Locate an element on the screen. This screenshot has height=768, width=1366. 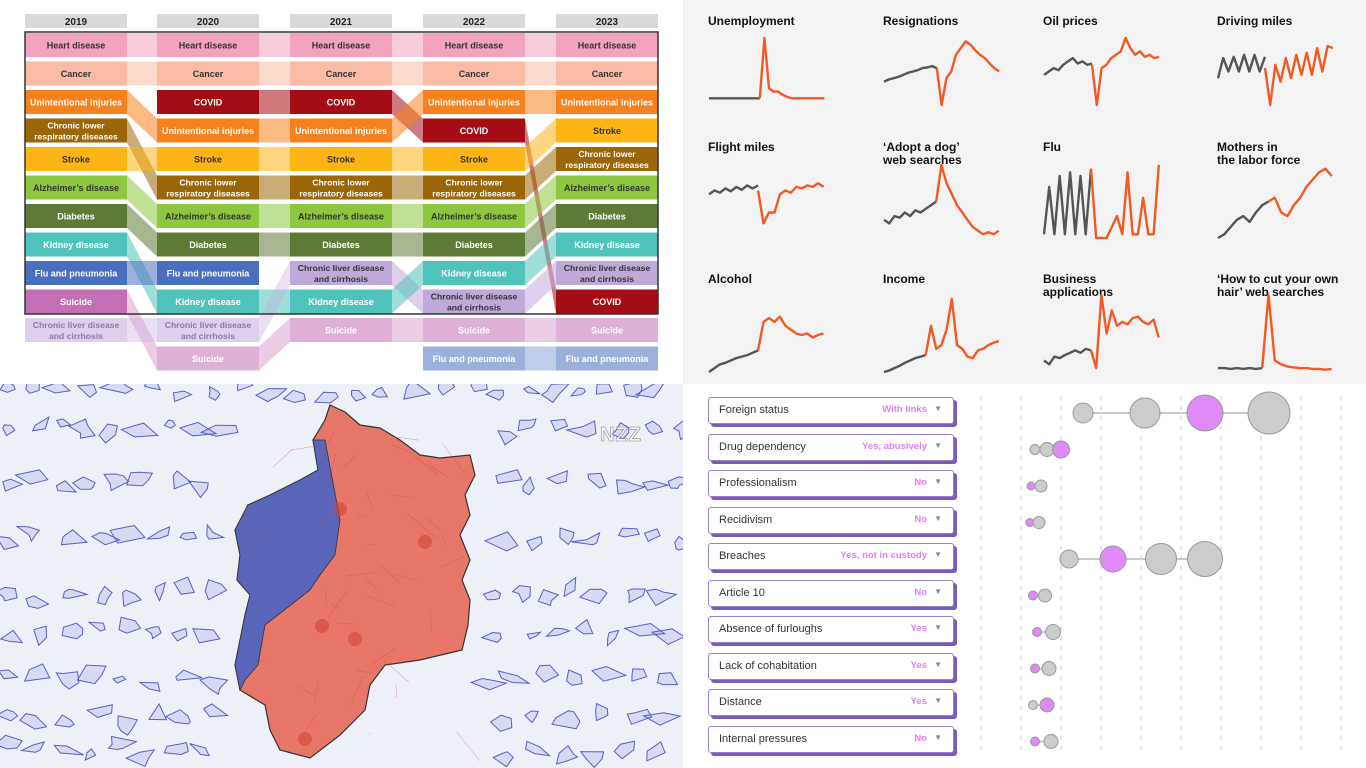
filter-dropdown-article-10: Article 10 No ▼ is located at coordinates (831, 593).